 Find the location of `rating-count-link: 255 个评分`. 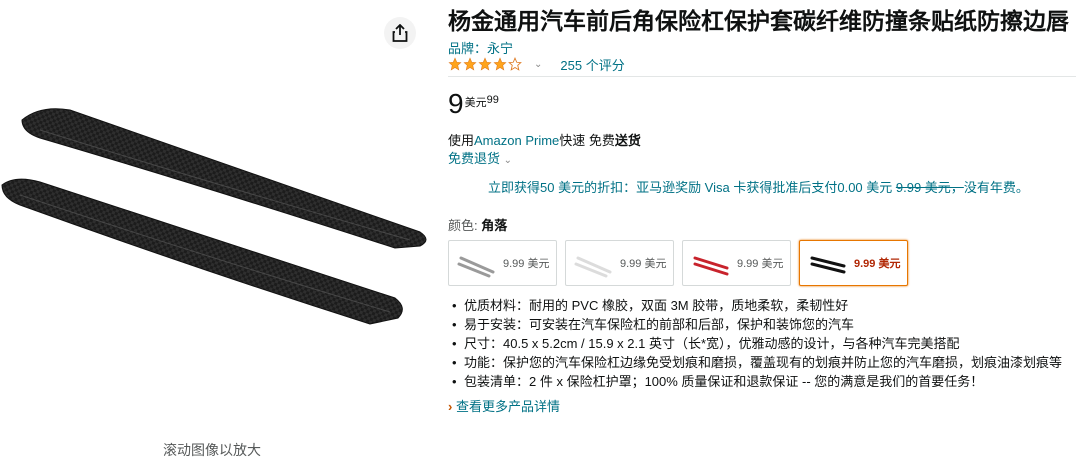

rating-count-link: 255 个评分 is located at coordinates (592, 64).